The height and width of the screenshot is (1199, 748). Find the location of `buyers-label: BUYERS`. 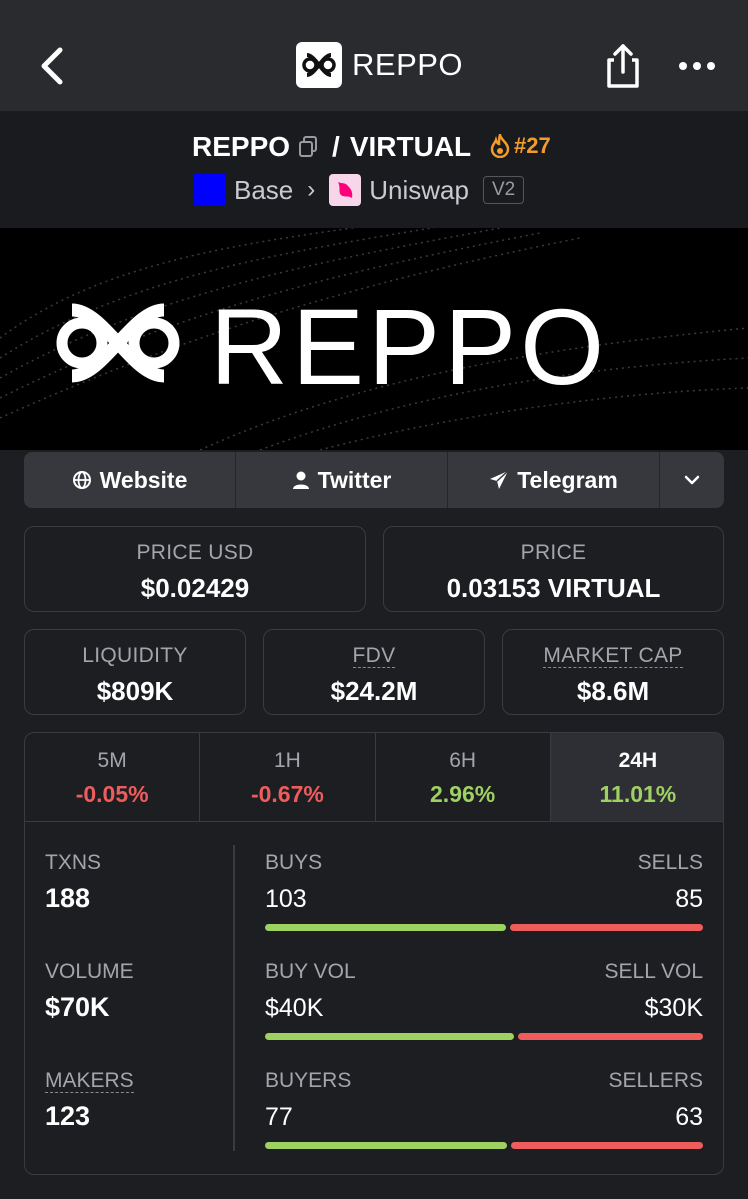

buyers-label: BUYERS is located at coordinates (308, 1080).